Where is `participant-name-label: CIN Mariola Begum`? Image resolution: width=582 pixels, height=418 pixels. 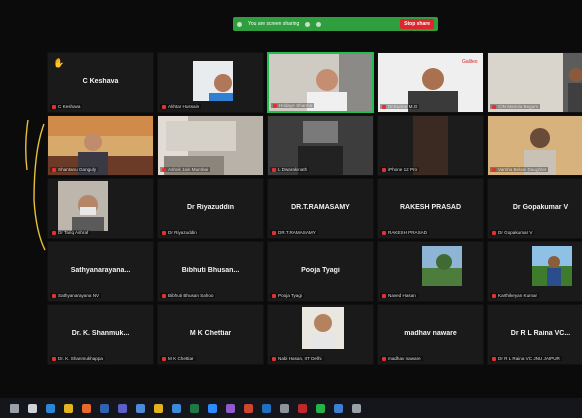
participant-name-label: CIN Mariola Begum is located at coordinates (515, 106).